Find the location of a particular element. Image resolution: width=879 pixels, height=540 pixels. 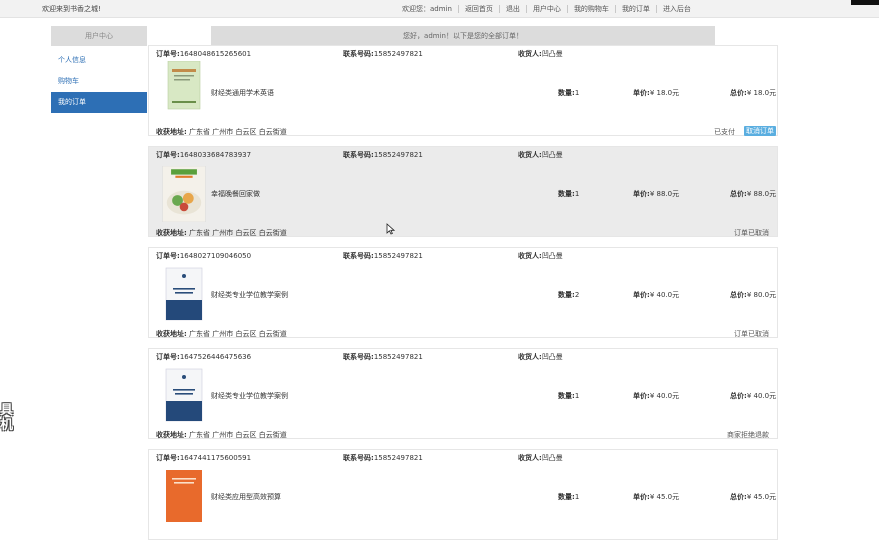

site-welcome: 欢迎来到书香之城! is located at coordinates (71, 9).